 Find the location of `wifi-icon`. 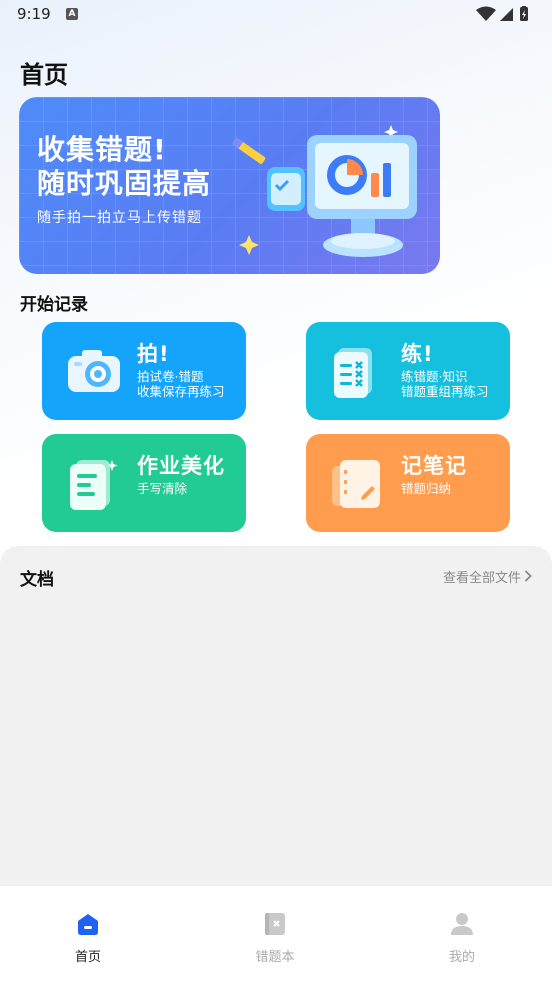

wifi-icon is located at coordinates (486, 13).